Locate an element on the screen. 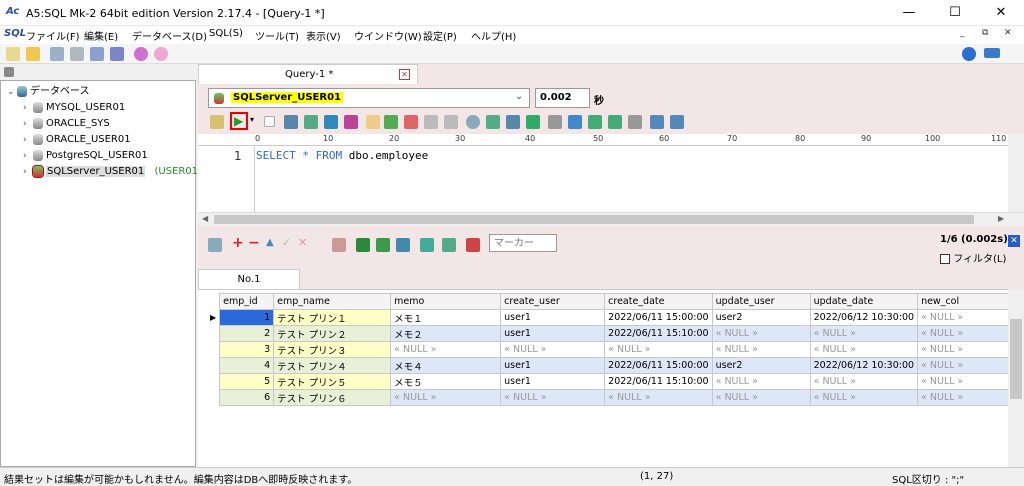  paste-icon is located at coordinates (451, 122).